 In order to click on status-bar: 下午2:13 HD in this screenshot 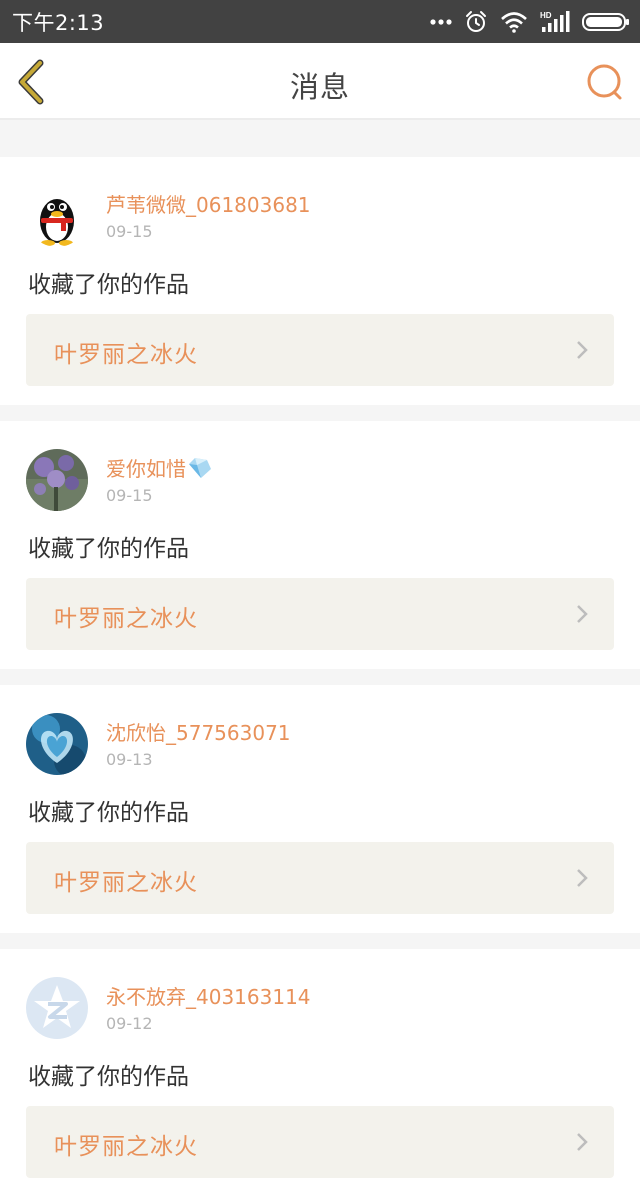, I will do `click(320, 21)`.